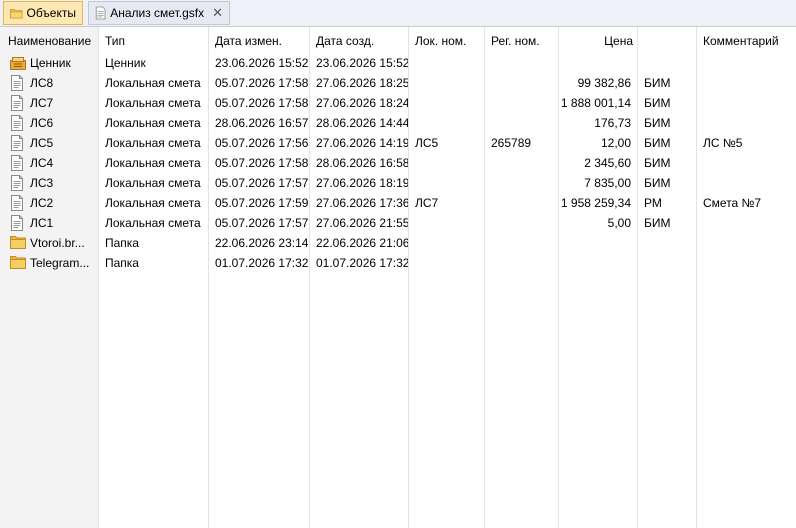  I want to click on cell-price: 176,73, so click(612, 123).